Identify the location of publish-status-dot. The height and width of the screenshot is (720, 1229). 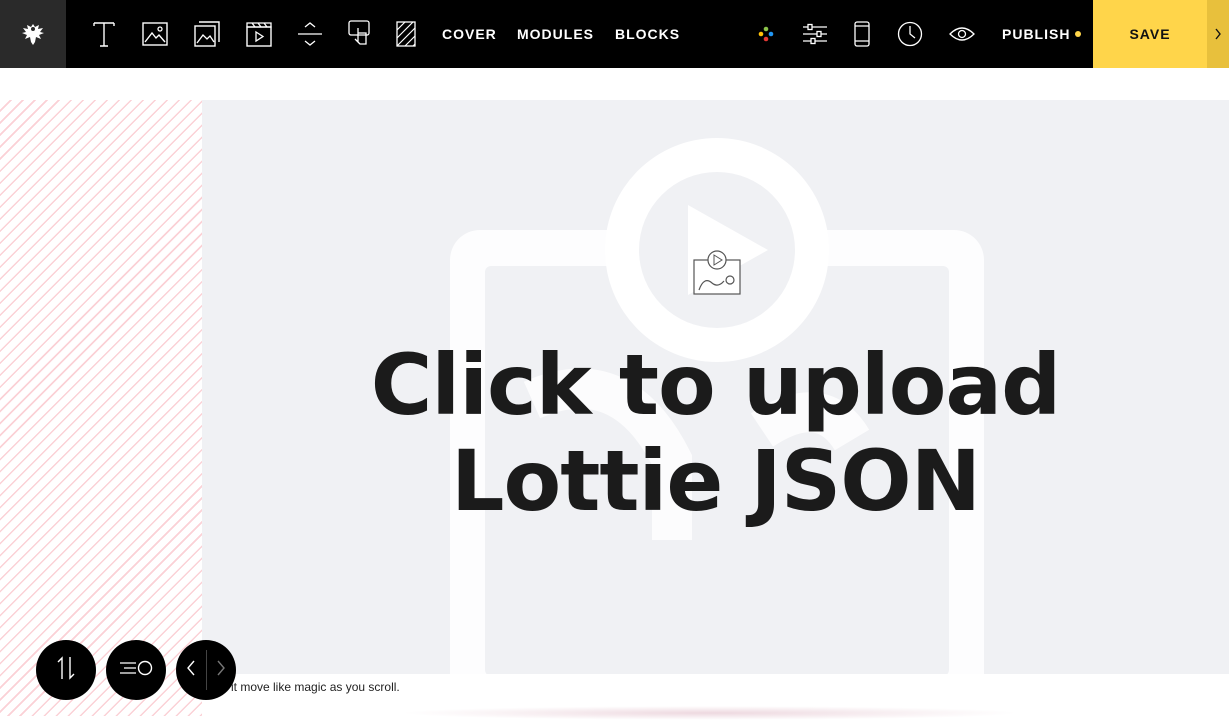
(1078, 34).